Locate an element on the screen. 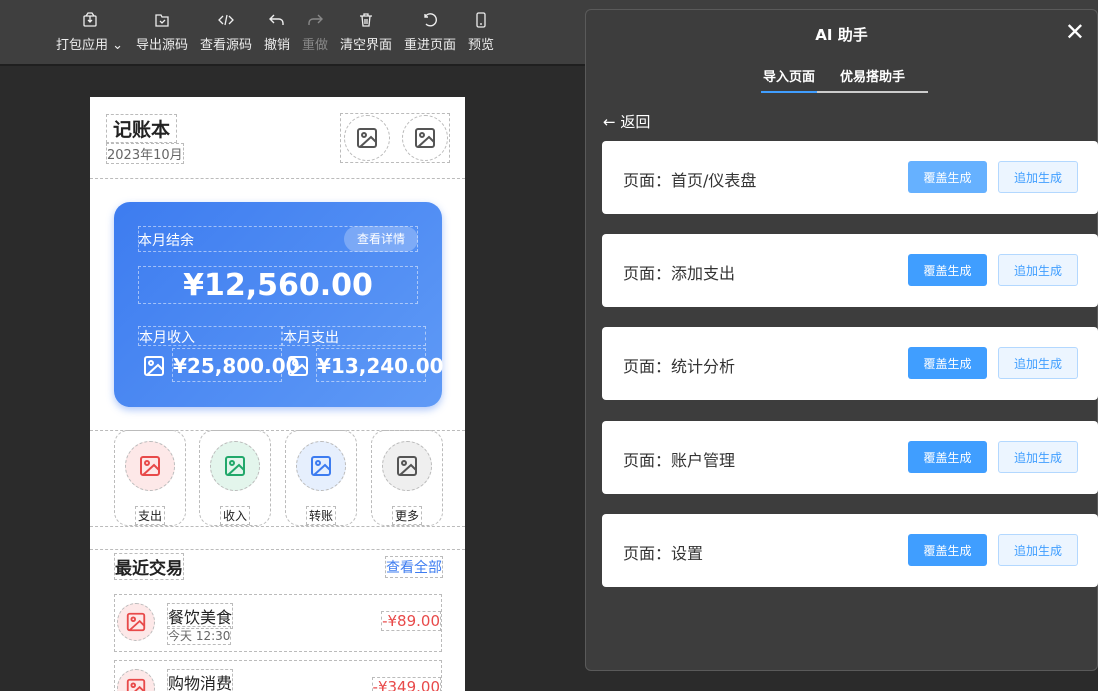 The height and width of the screenshot is (691, 1098). transaction-amount: -¥349.00 is located at coordinates (406, 684).